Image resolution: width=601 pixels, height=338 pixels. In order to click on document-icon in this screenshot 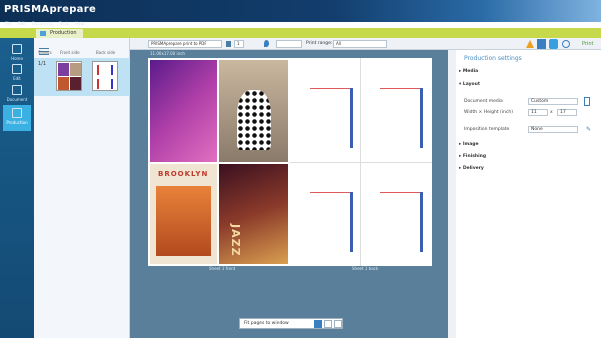, I will do `click(43, 33)`.